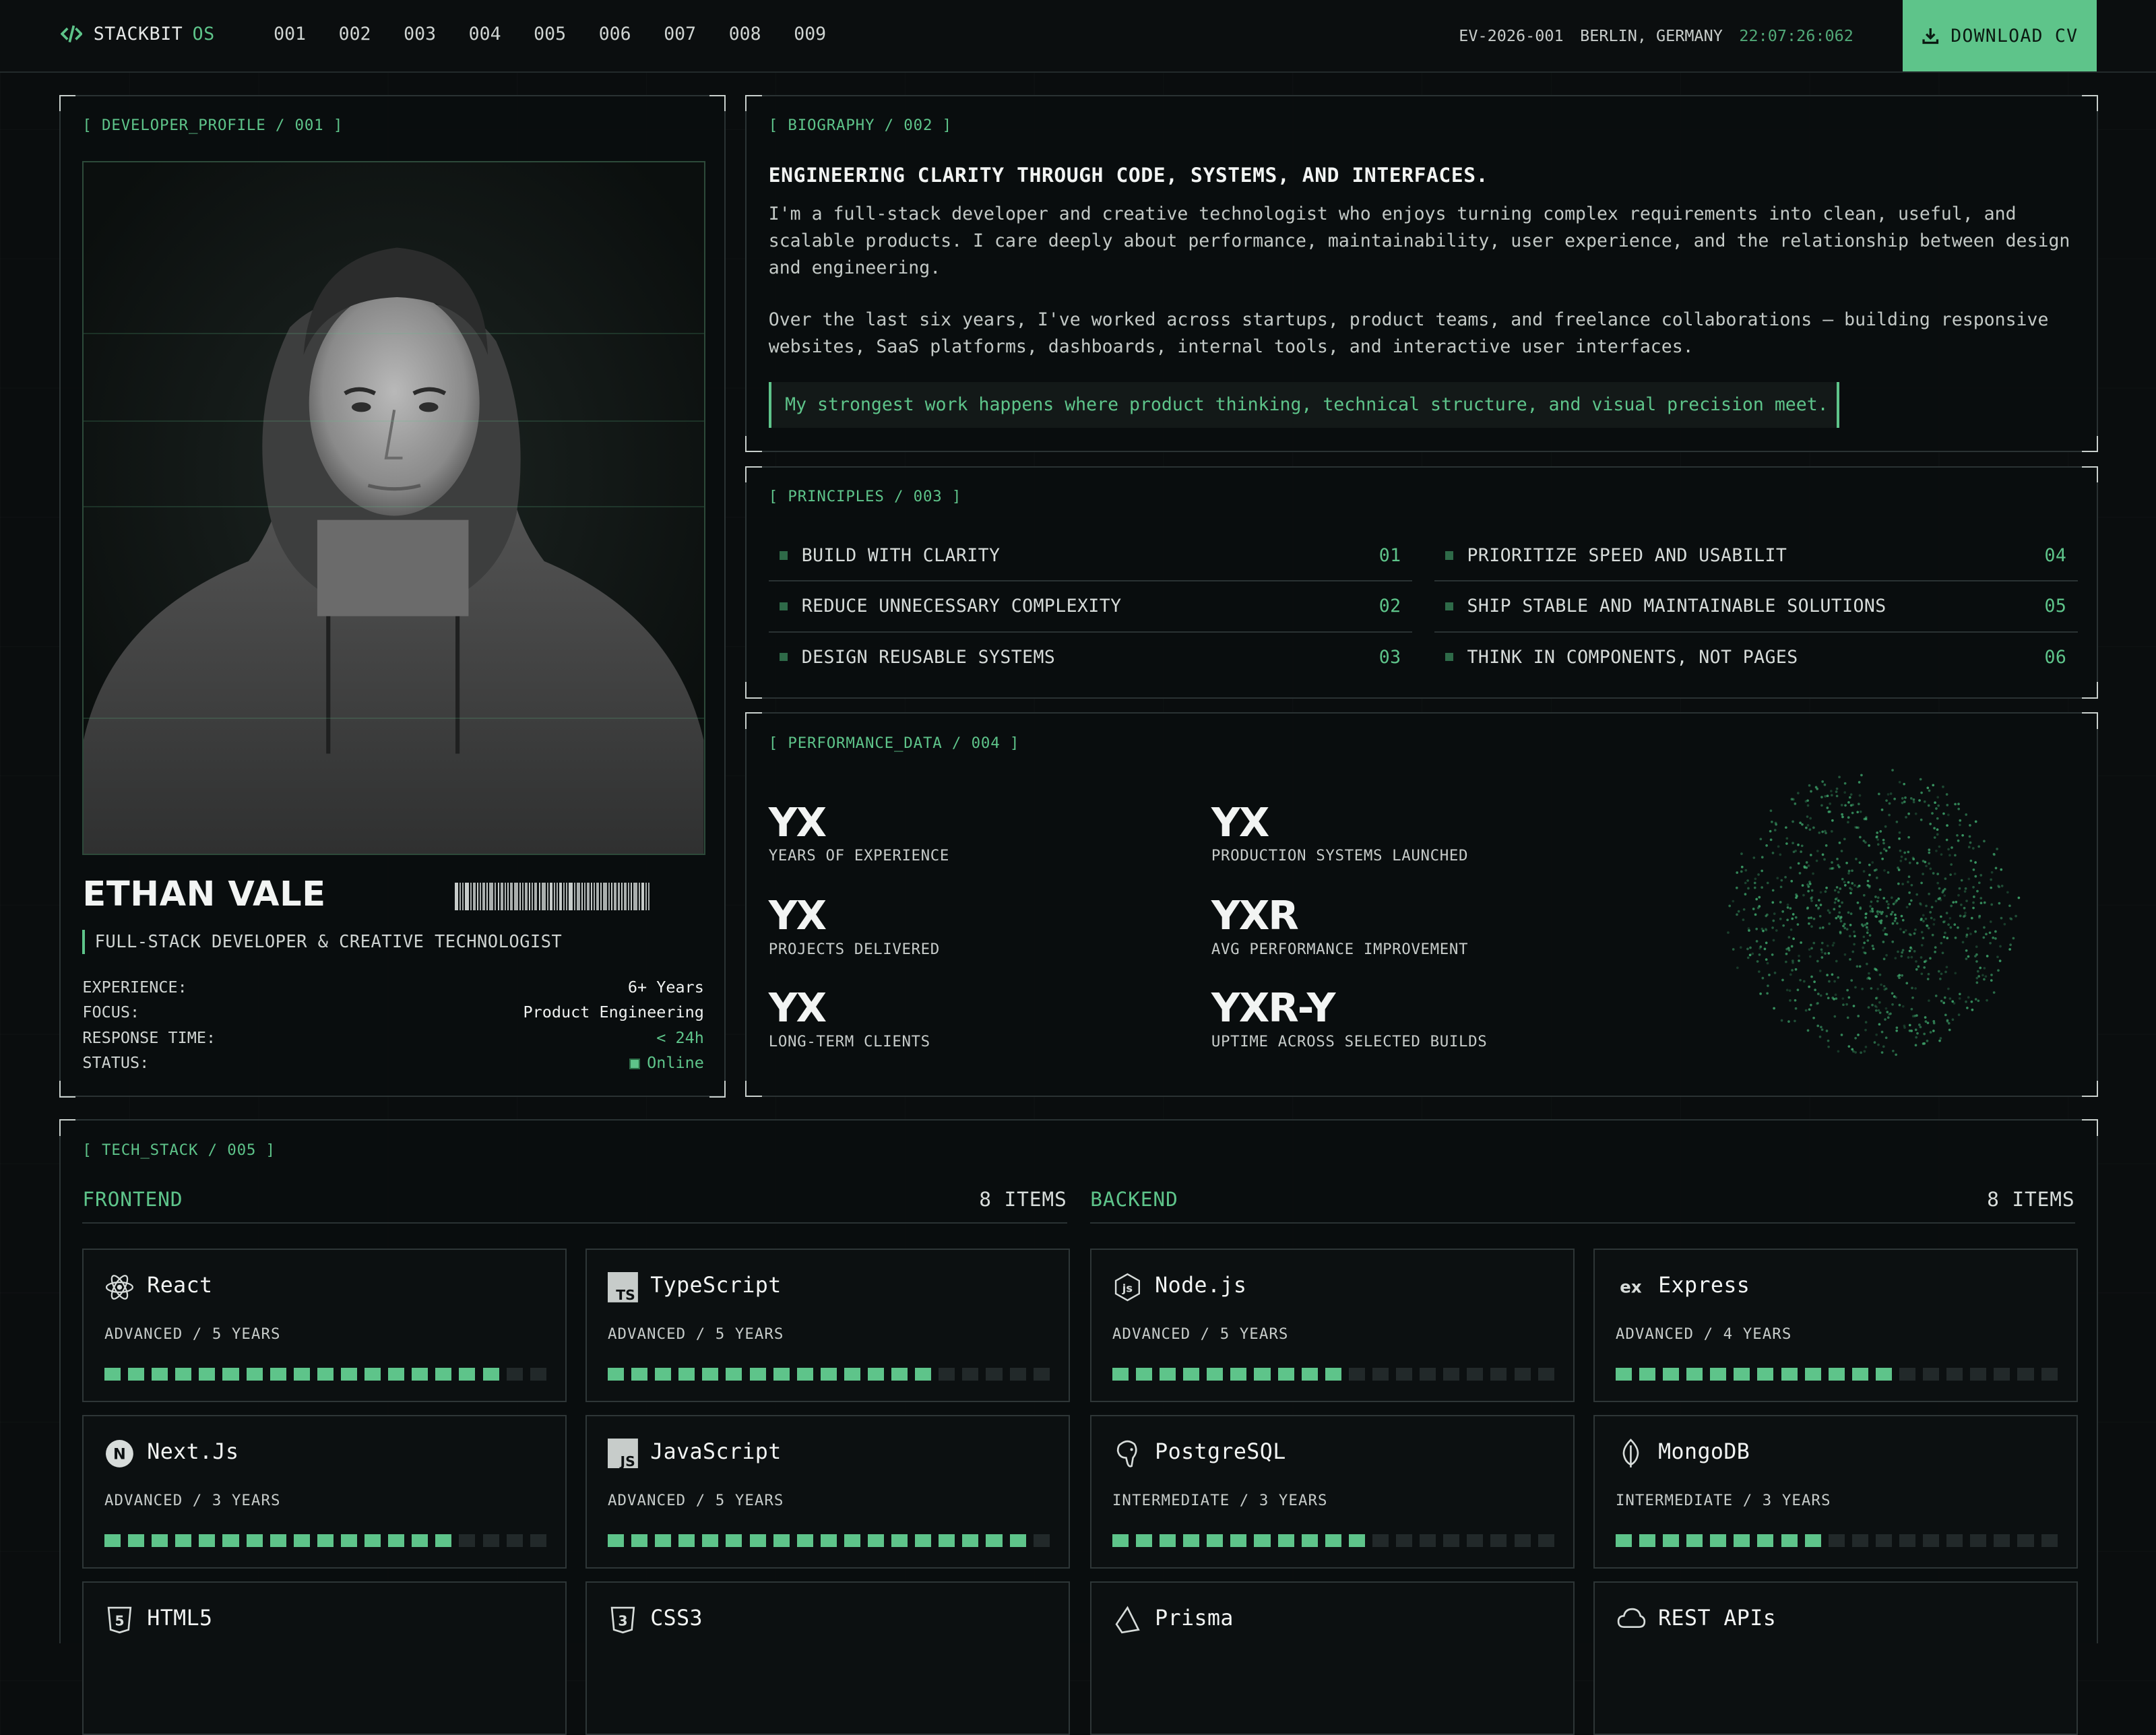  I want to click on download-icon, so click(1930, 36).